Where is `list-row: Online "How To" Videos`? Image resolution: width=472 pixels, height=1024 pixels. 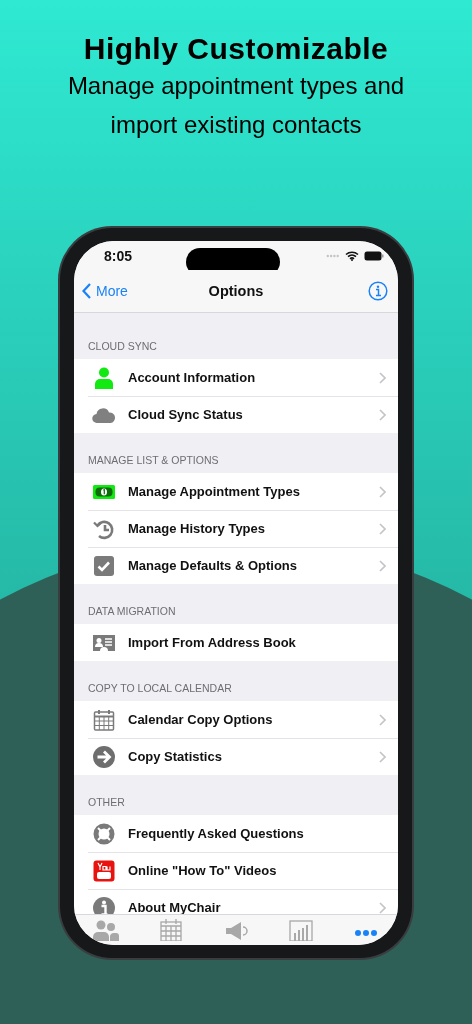 list-row: Online "How To" Videos is located at coordinates (236, 870).